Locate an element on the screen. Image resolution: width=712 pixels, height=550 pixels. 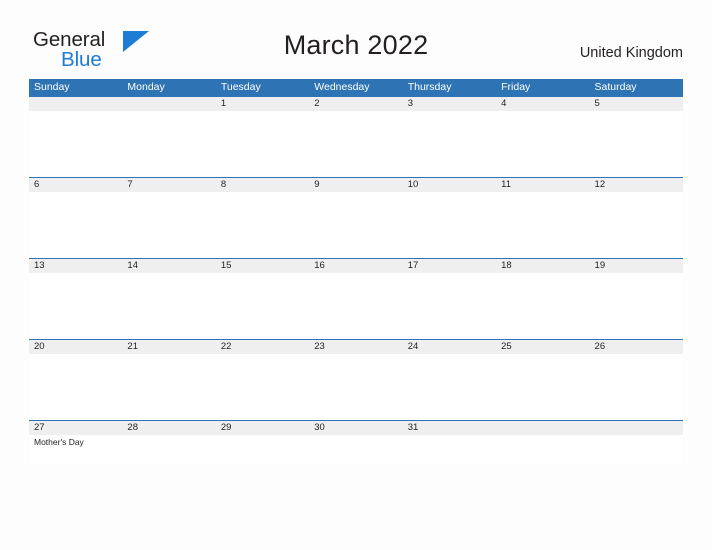
day-number: 19 is located at coordinates (636, 266).